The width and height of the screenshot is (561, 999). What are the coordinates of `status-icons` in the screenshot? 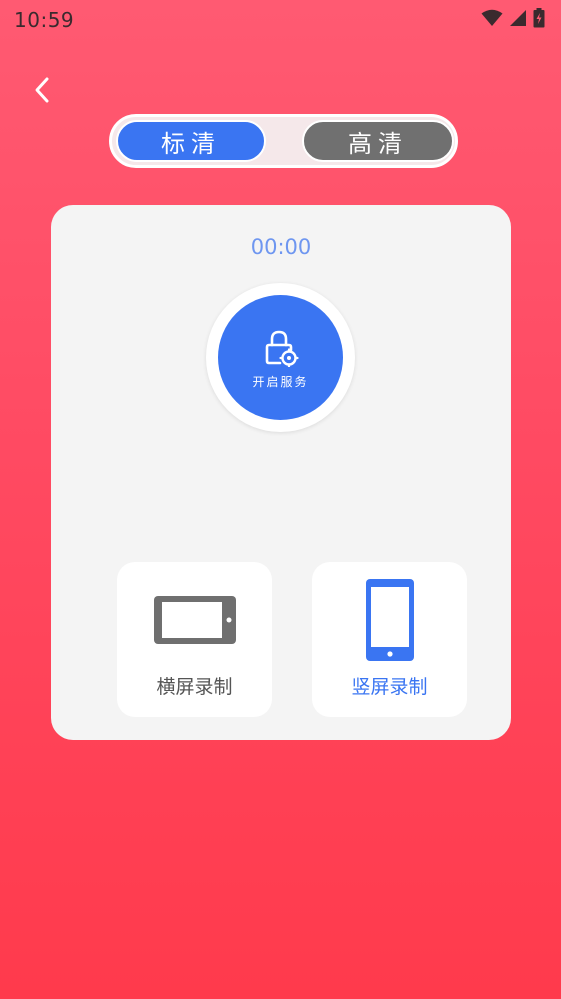 It's located at (513, 20).